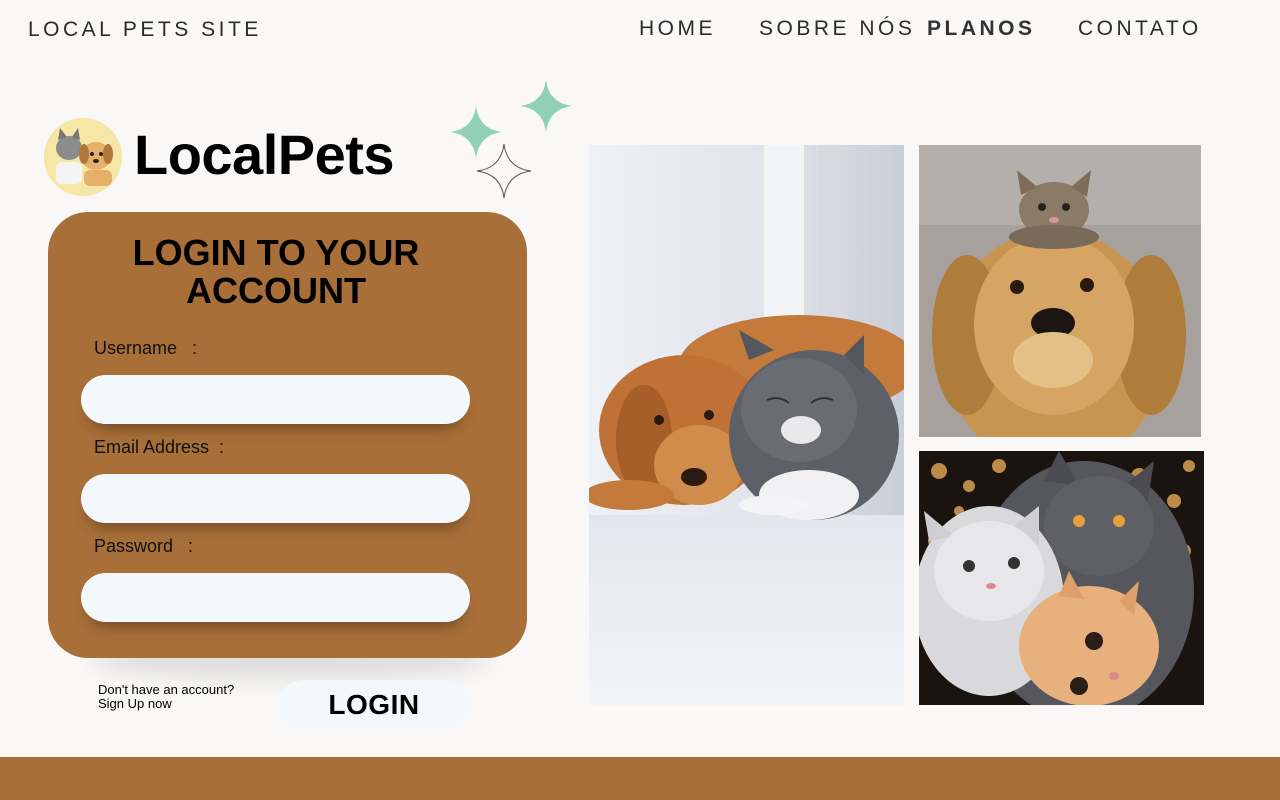 The height and width of the screenshot is (800, 1280). What do you see at coordinates (264, 154) in the screenshot?
I see `brand-name: LocalPets` at bounding box center [264, 154].